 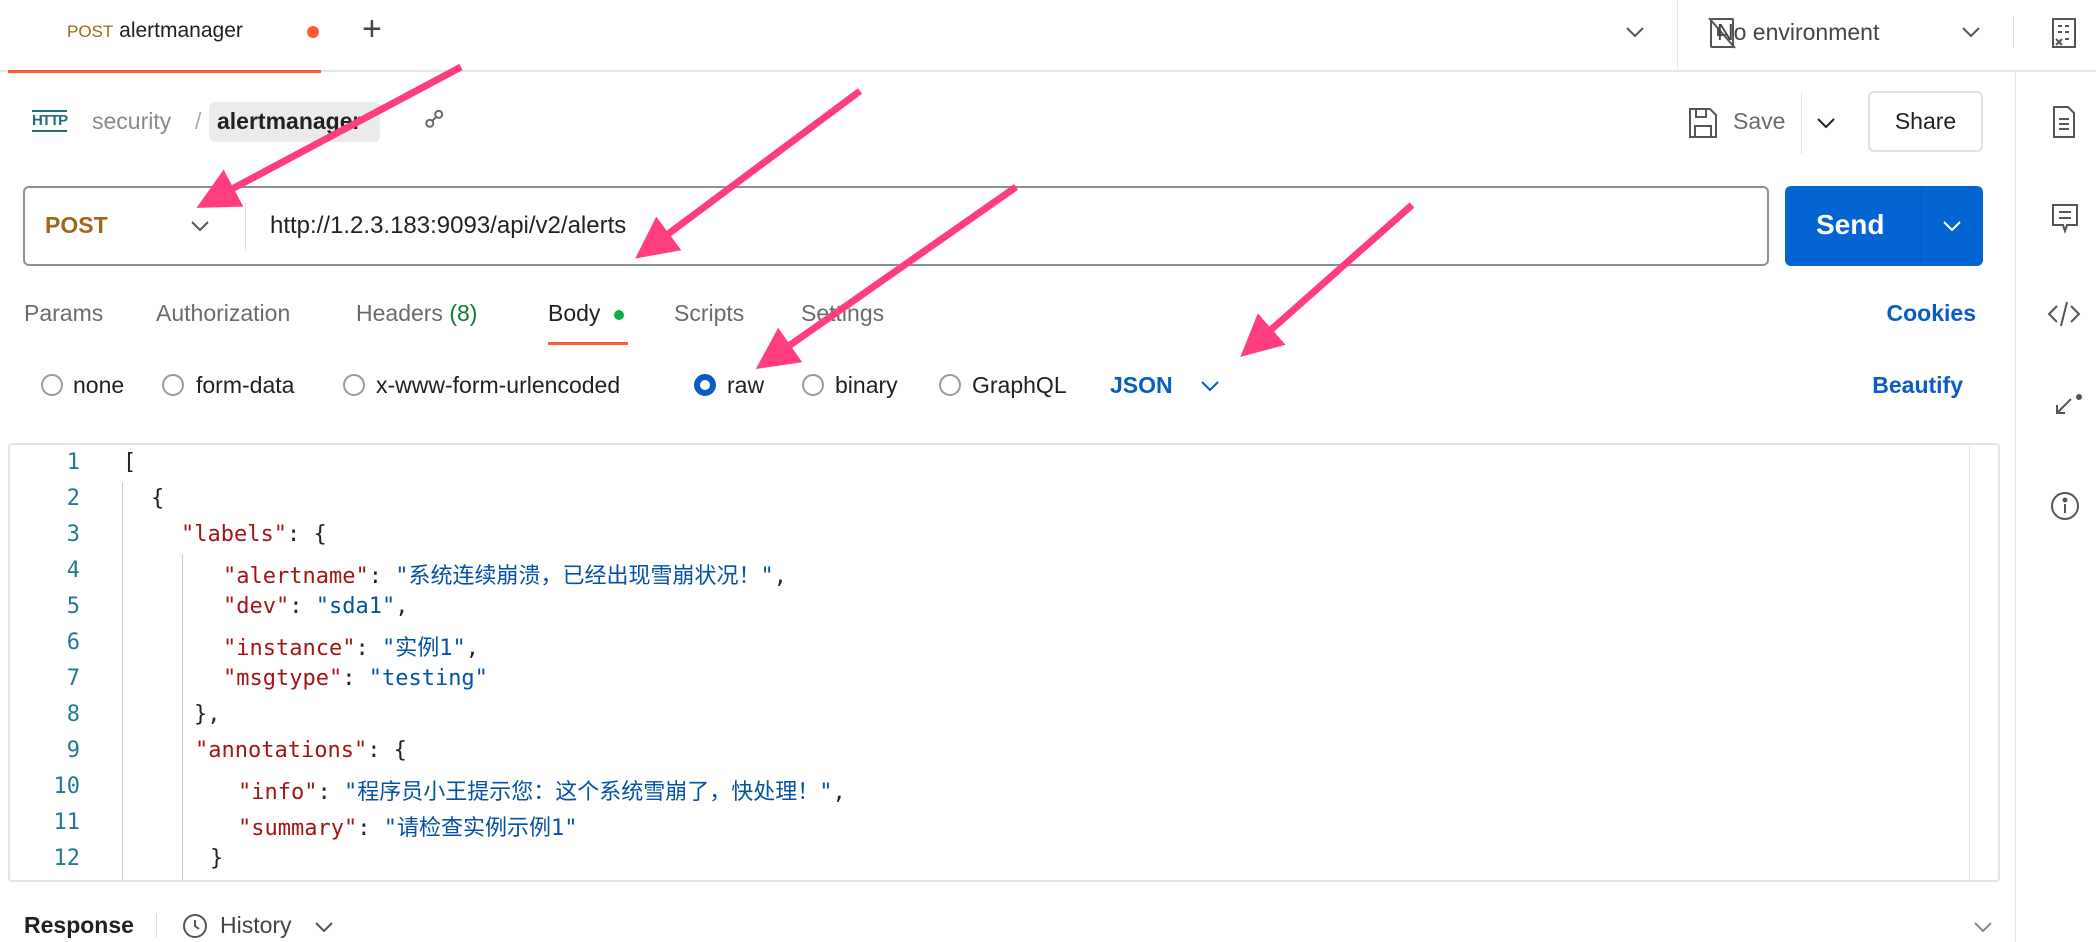 I want to click on line-number: 6, so click(x=73, y=642).